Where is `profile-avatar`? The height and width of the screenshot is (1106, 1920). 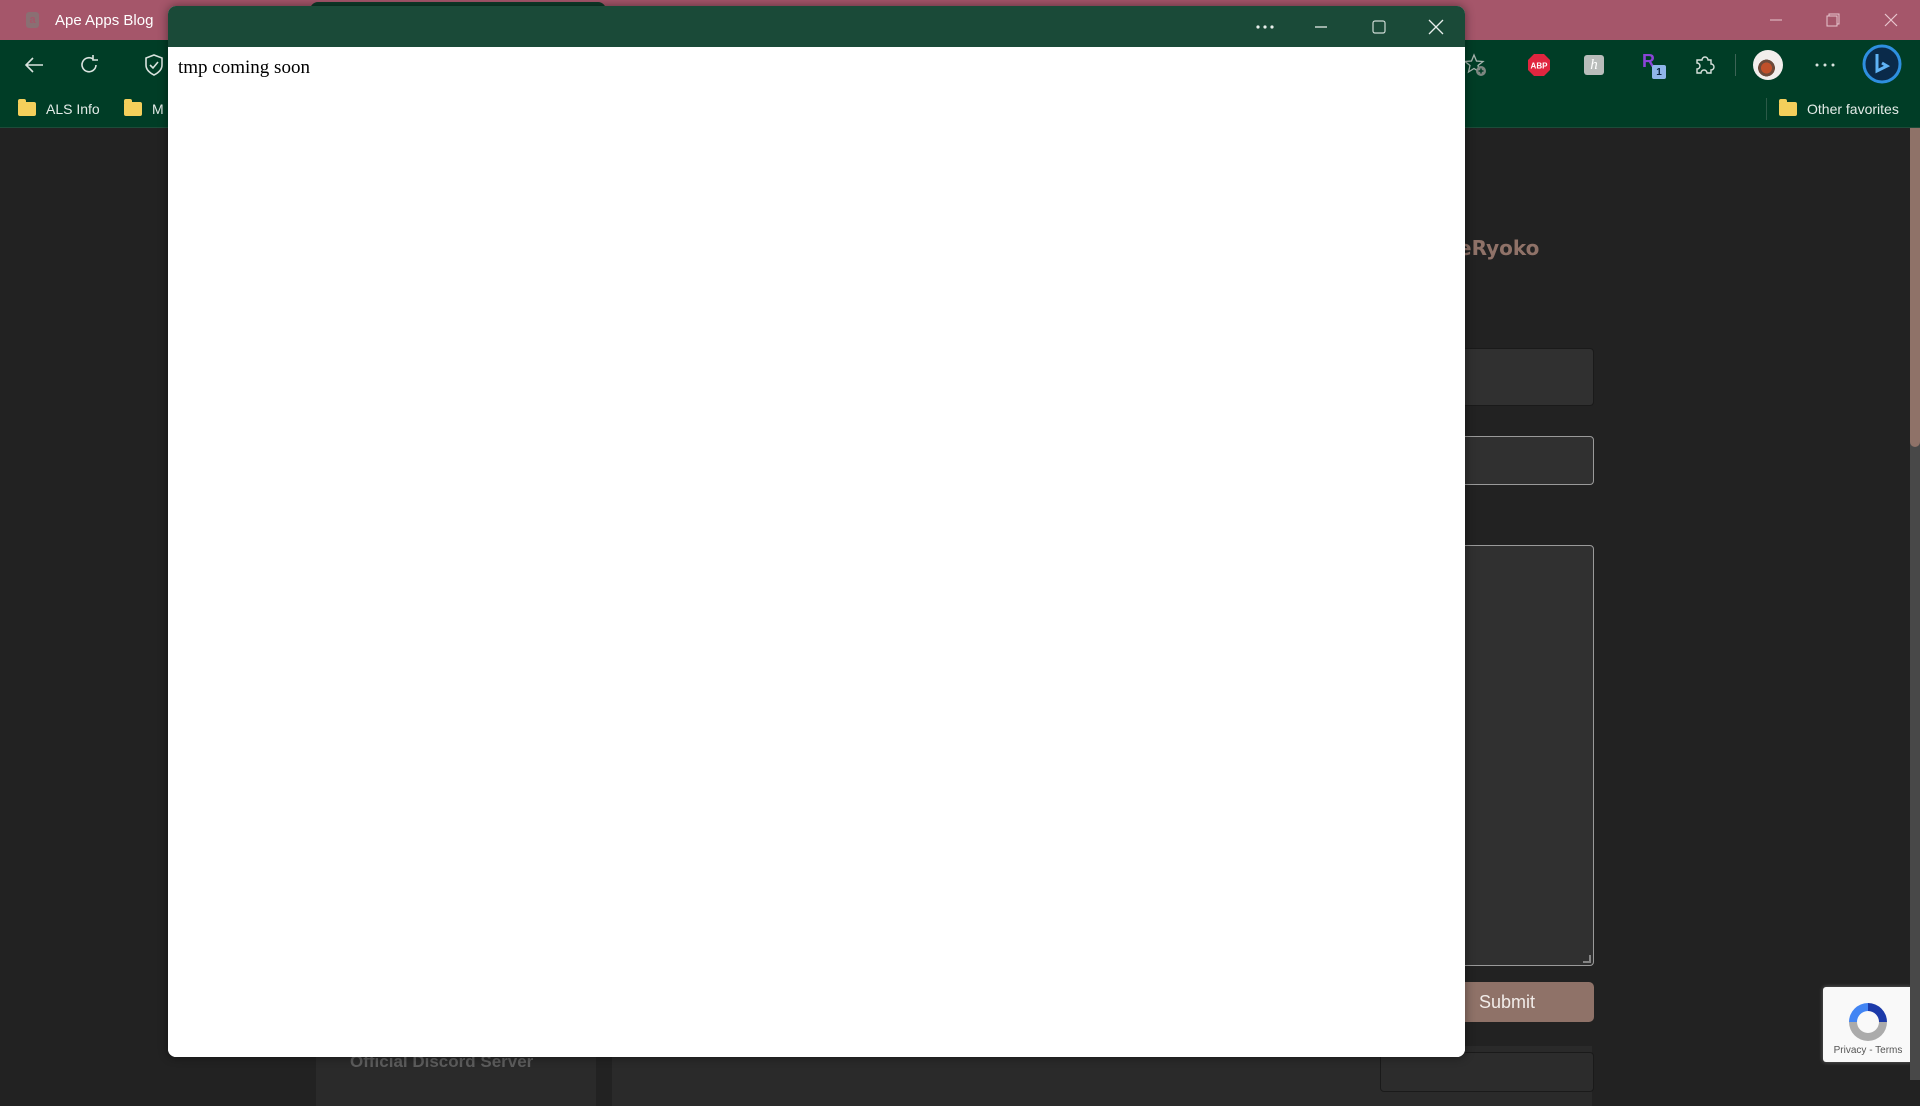 profile-avatar is located at coordinates (1768, 65).